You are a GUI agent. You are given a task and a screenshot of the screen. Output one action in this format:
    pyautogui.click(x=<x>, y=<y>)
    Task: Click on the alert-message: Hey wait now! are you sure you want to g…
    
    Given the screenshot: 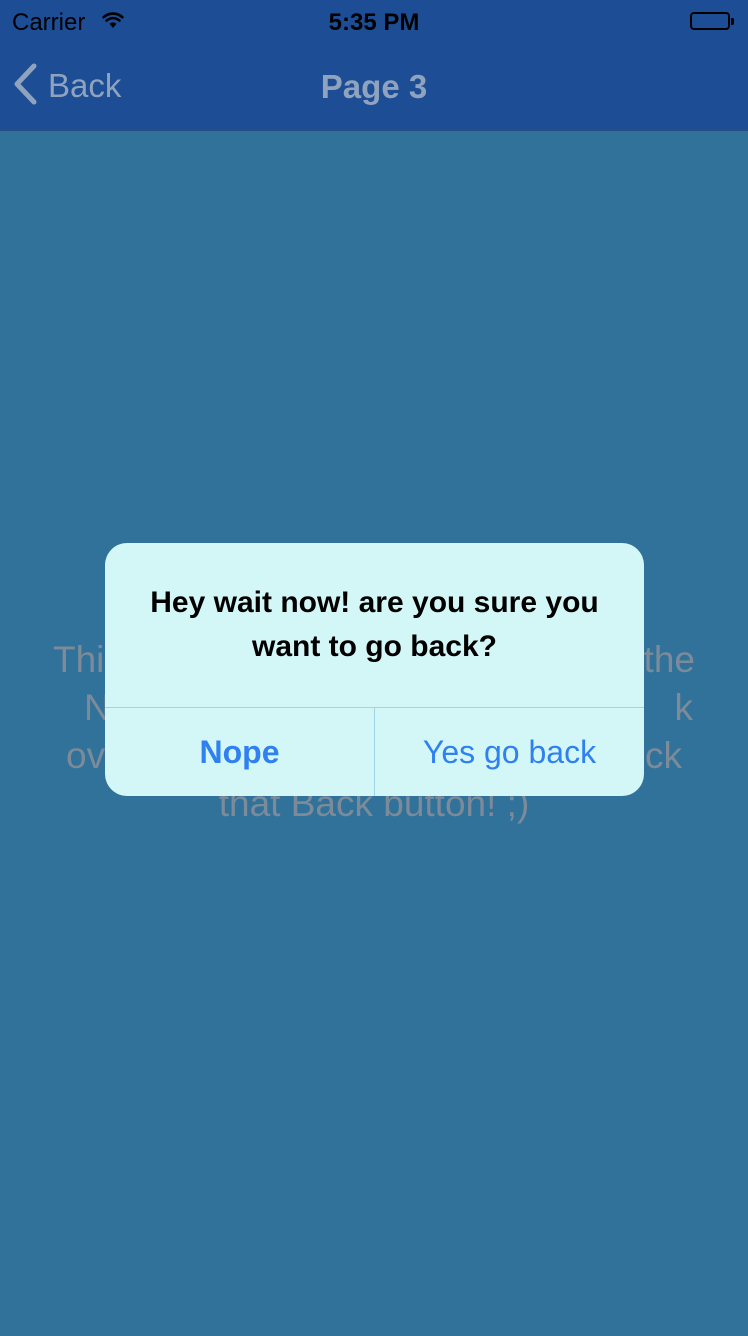 What is the action you would take?
    pyautogui.click(x=374, y=624)
    